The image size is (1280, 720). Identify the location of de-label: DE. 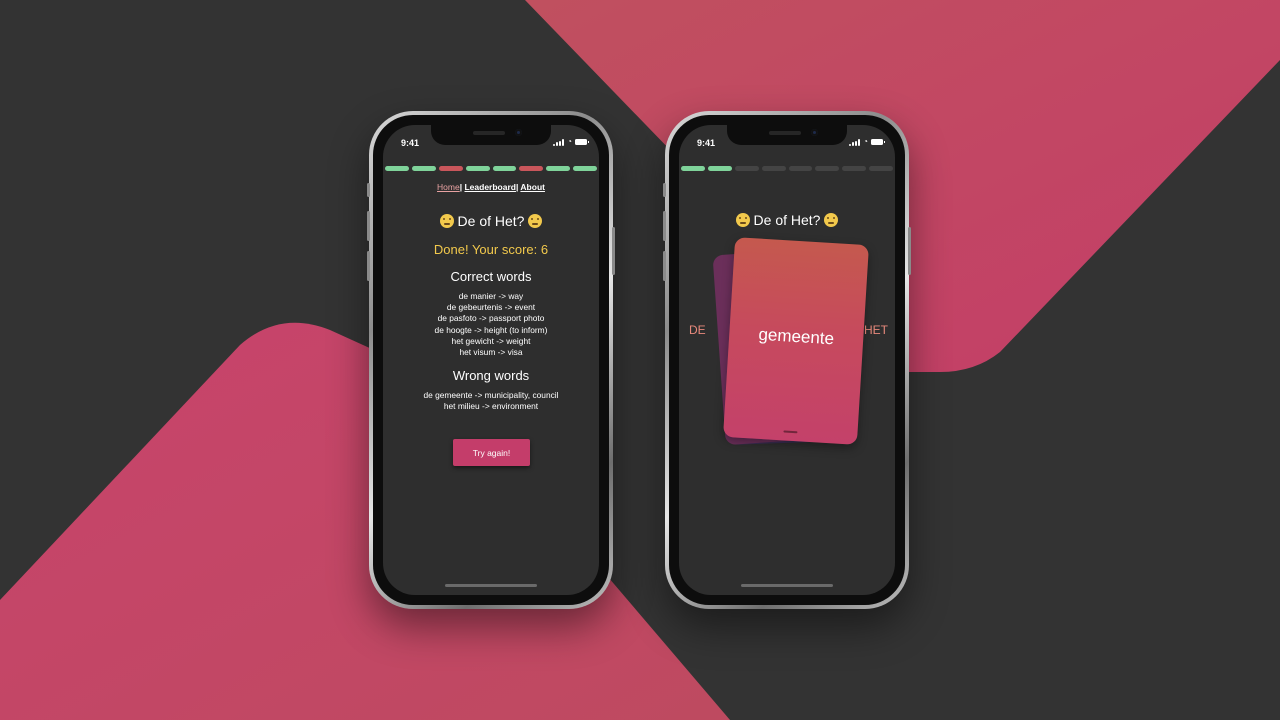
(697, 330).